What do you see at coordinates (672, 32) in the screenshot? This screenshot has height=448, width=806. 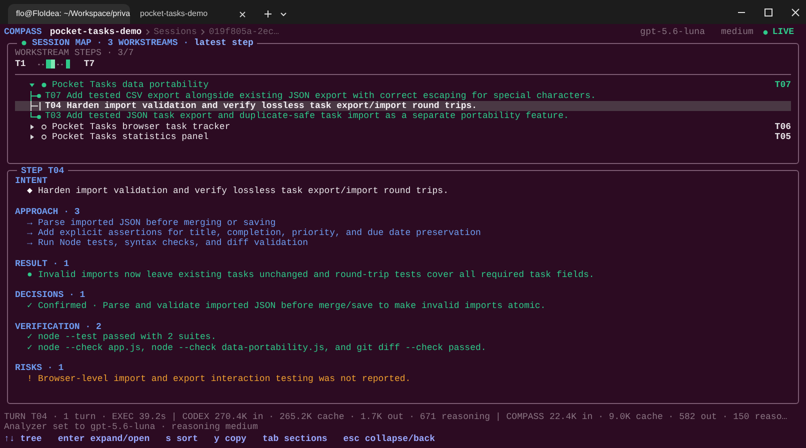 I see `model-name: gpt-5.6-luna` at bounding box center [672, 32].